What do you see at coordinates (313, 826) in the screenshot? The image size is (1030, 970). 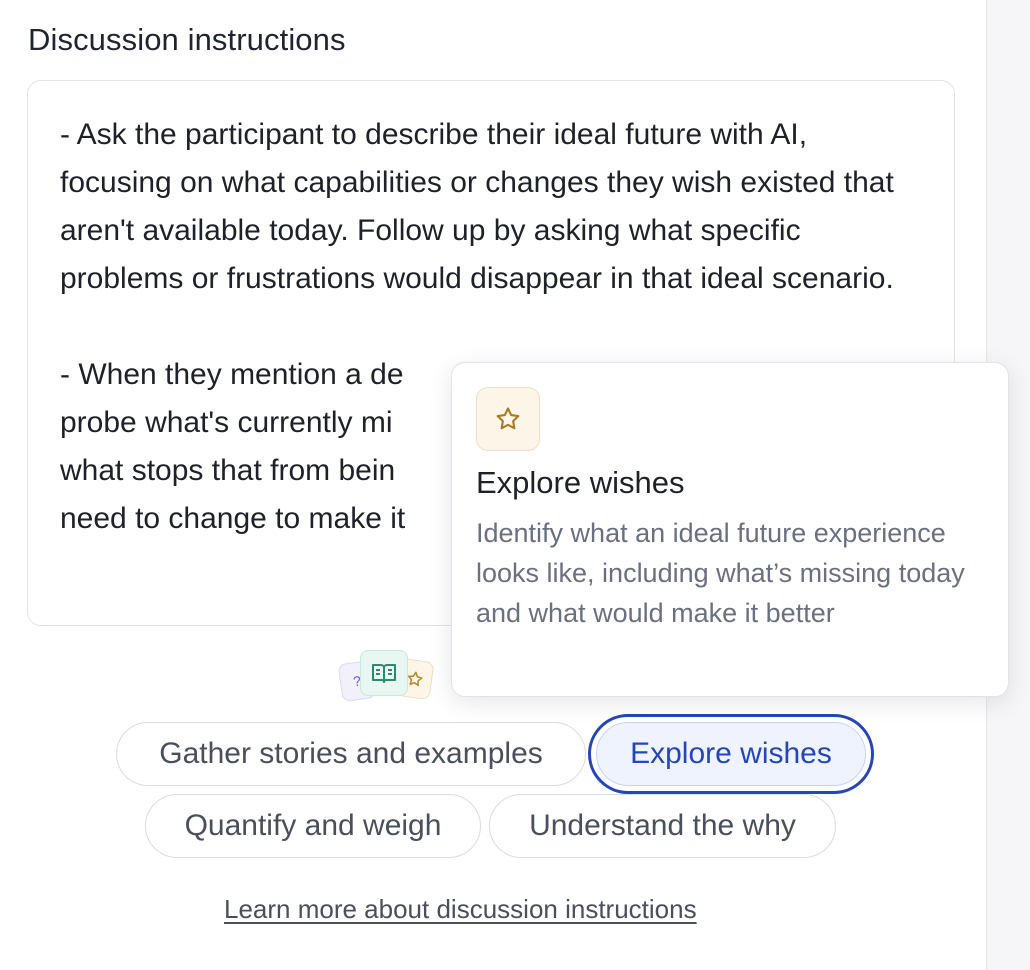 I see `chip-quantify-weigh: Quantify and weigh` at bounding box center [313, 826].